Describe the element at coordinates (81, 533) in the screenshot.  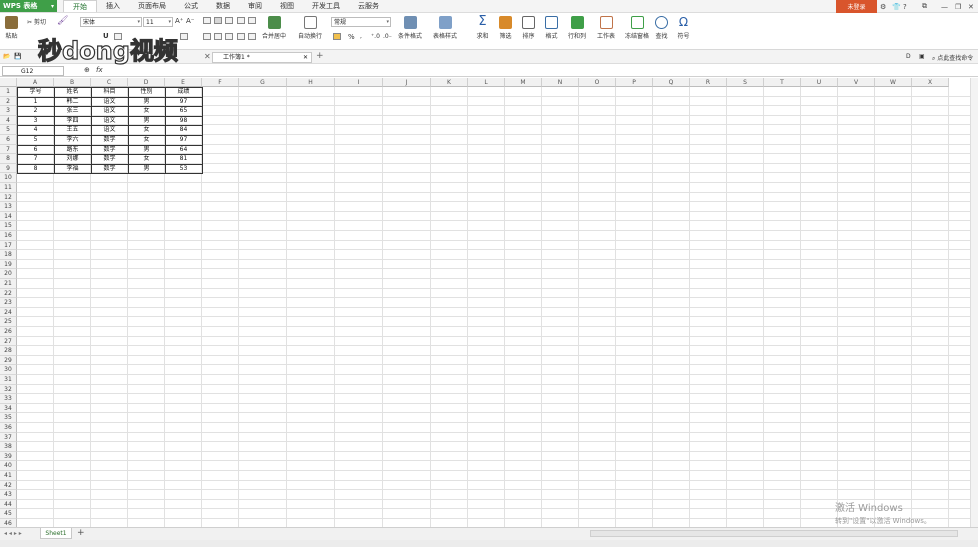
I see `add-sheet-icon: +` at that location.